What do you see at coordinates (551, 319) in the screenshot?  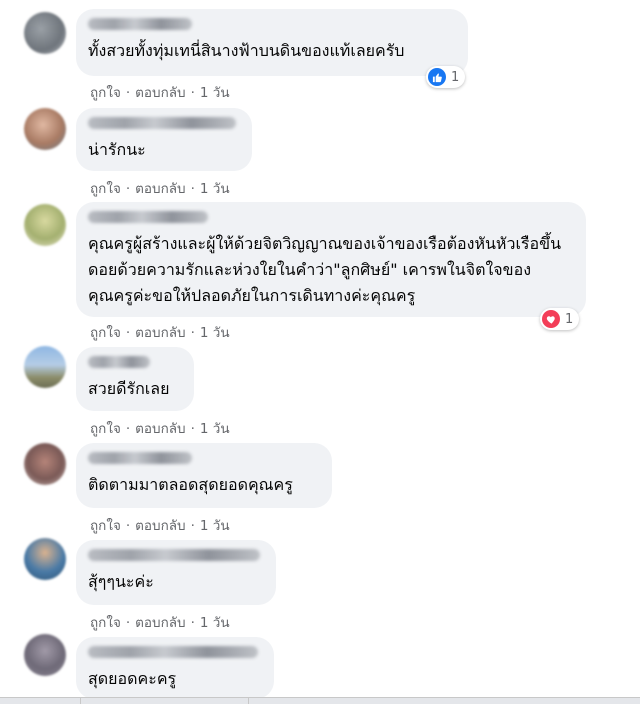 I see `heart-icon` at bounding box center [551, 319].